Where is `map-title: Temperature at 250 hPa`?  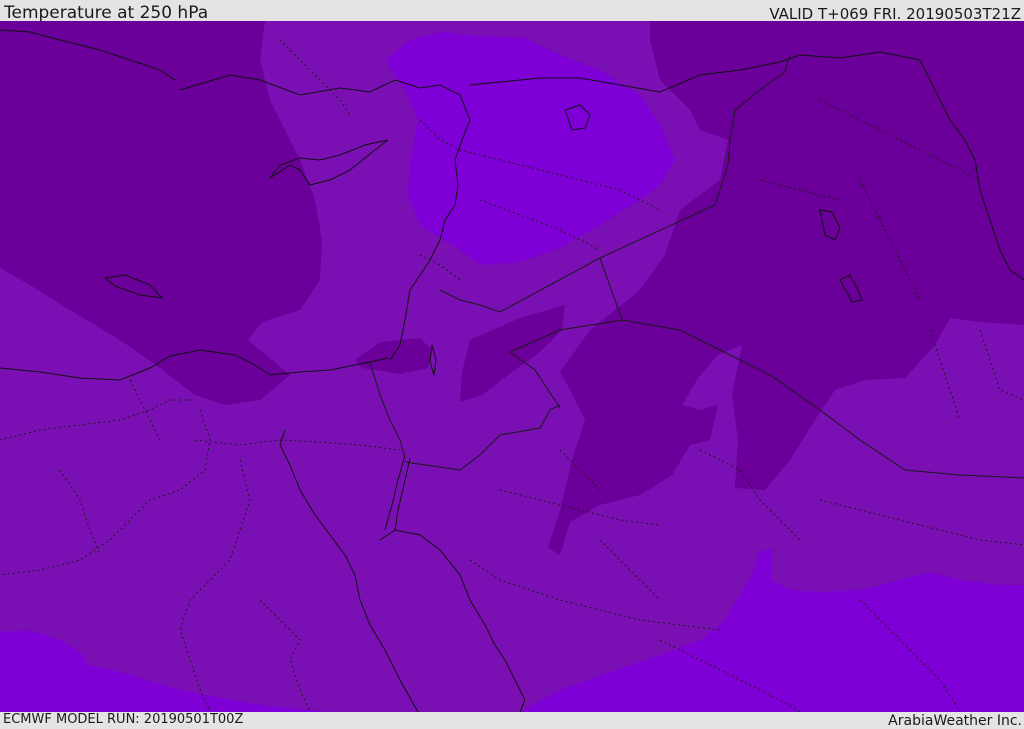 map-title: Temperature at 250 hPa is located at coordinates (106, 13).